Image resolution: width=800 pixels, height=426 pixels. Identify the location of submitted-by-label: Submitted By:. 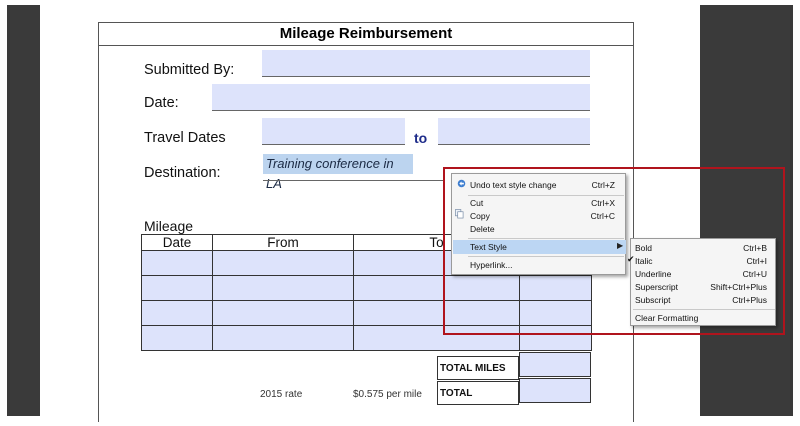
(189, 70).